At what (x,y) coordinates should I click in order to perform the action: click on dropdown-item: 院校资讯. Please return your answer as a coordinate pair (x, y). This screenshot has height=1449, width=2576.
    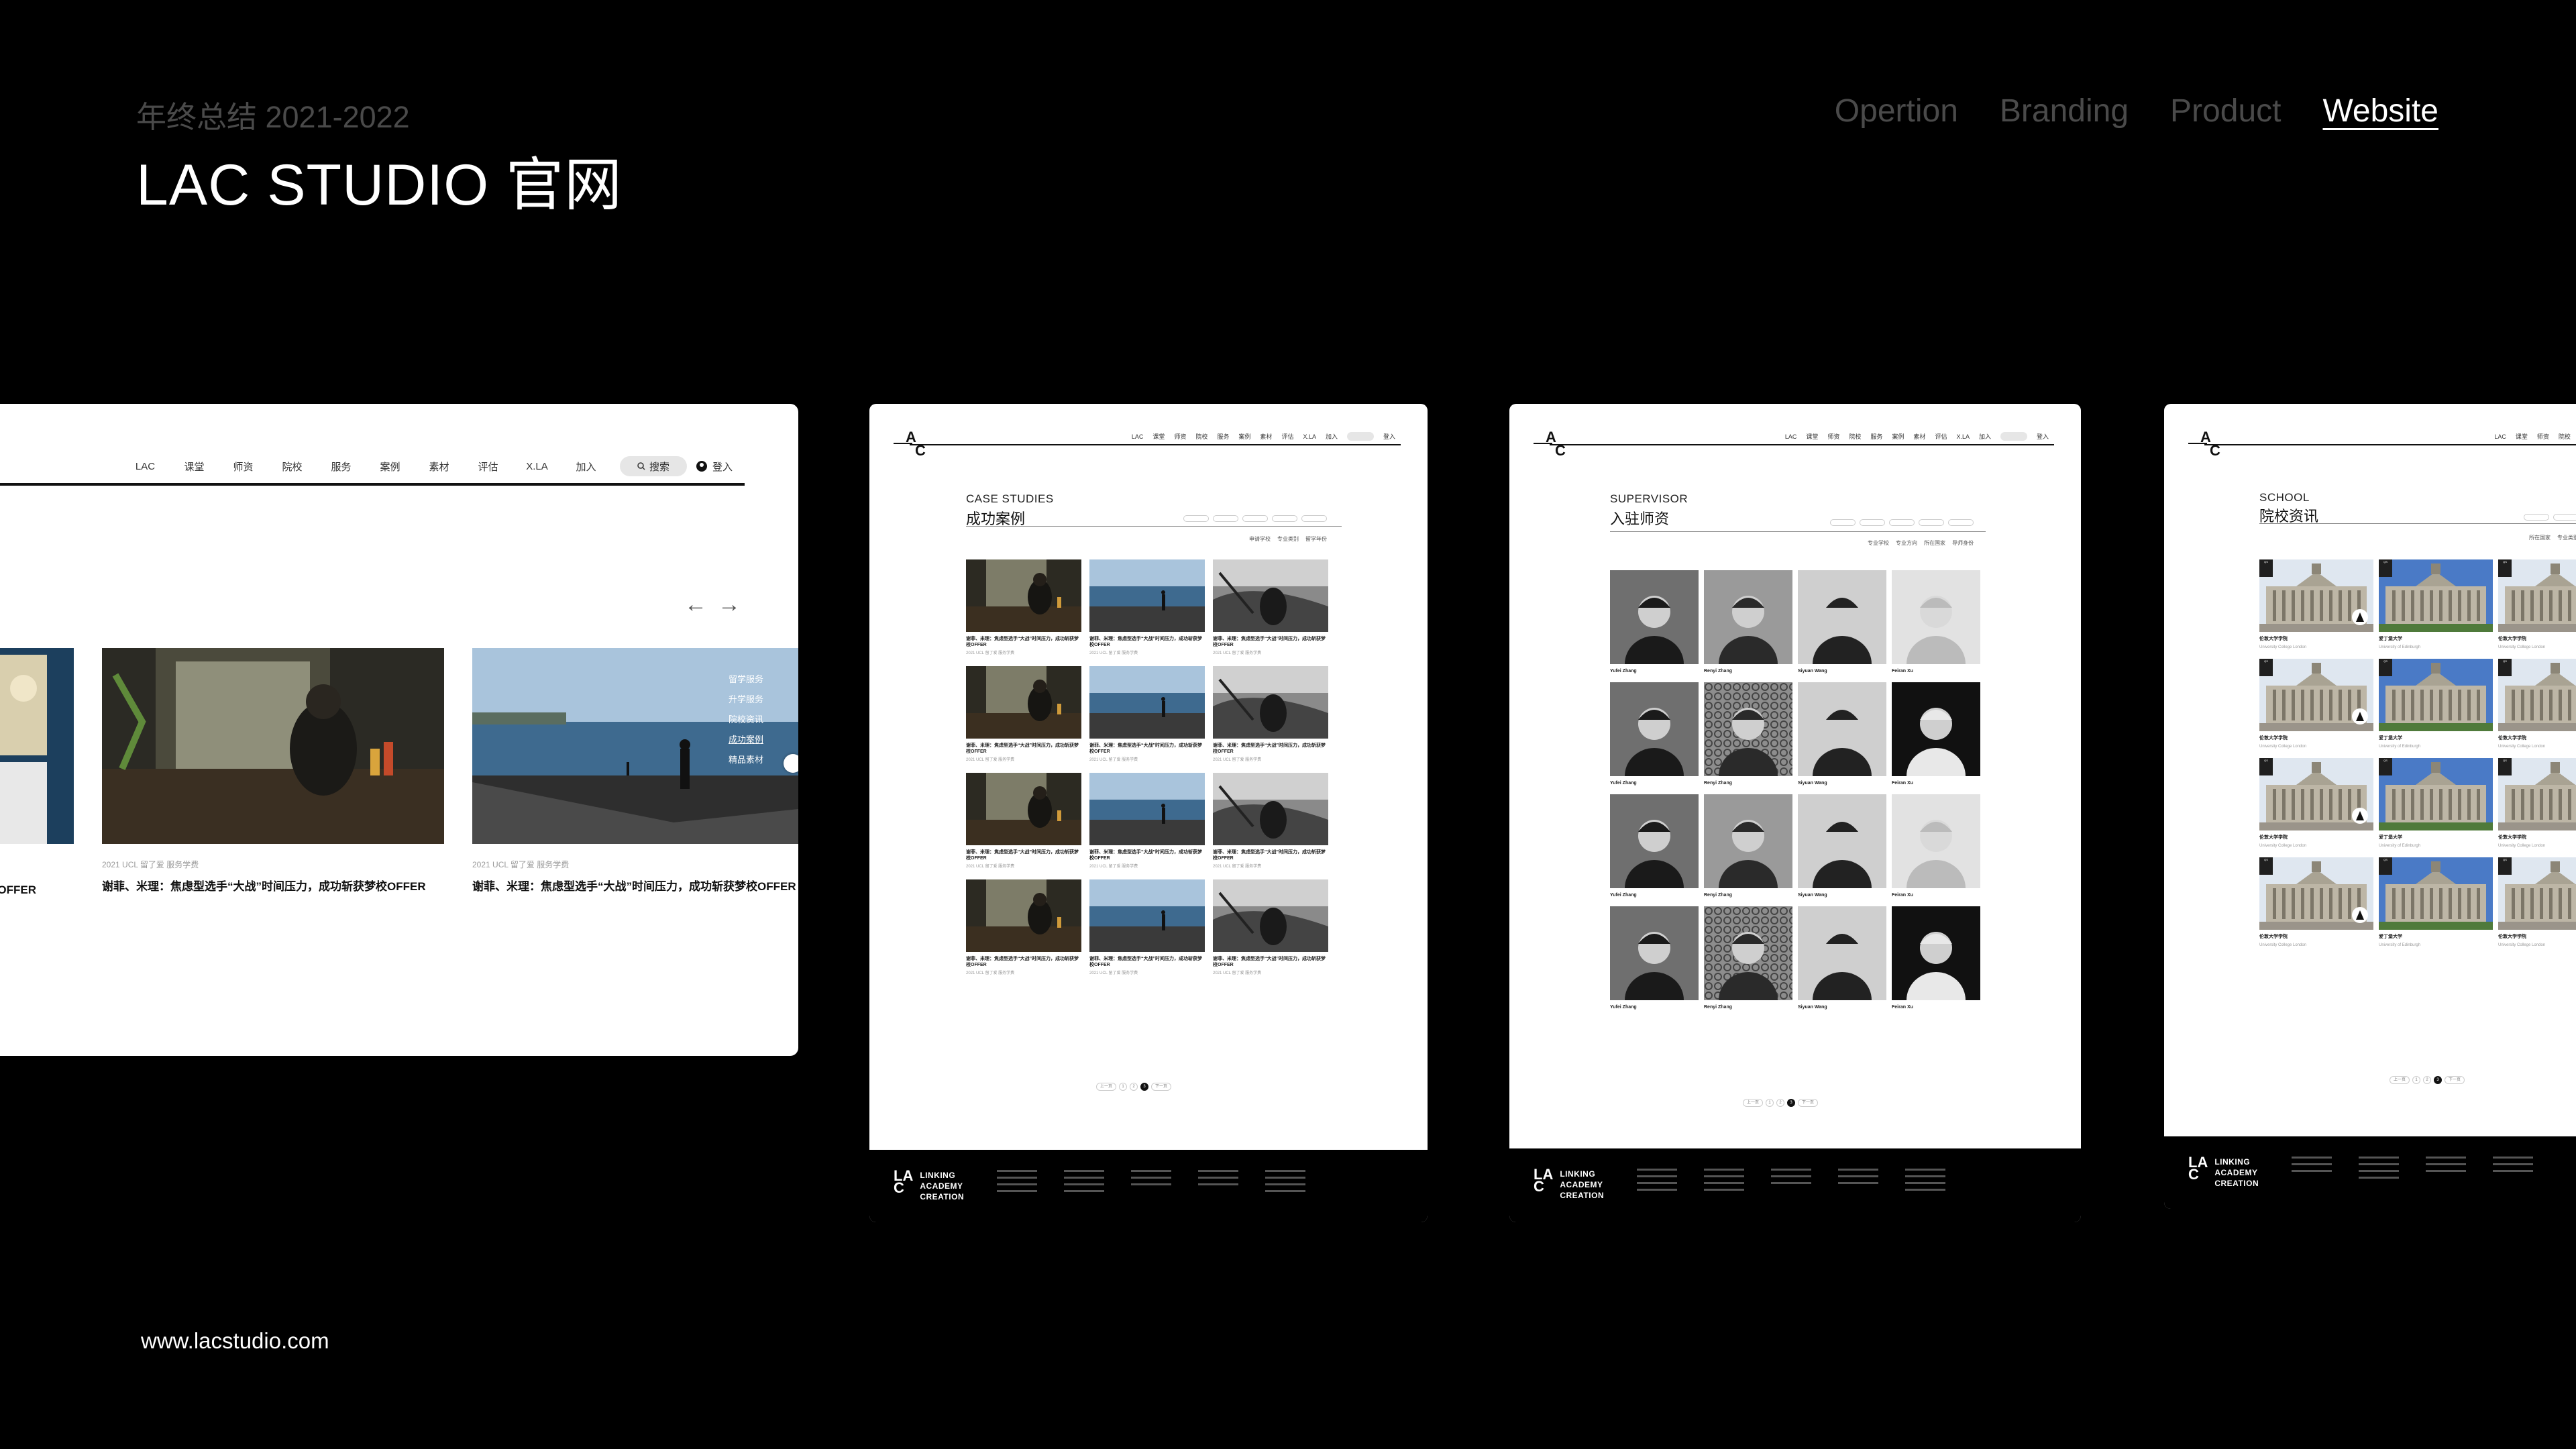
    Looking at the image, I should click on (746, 720).